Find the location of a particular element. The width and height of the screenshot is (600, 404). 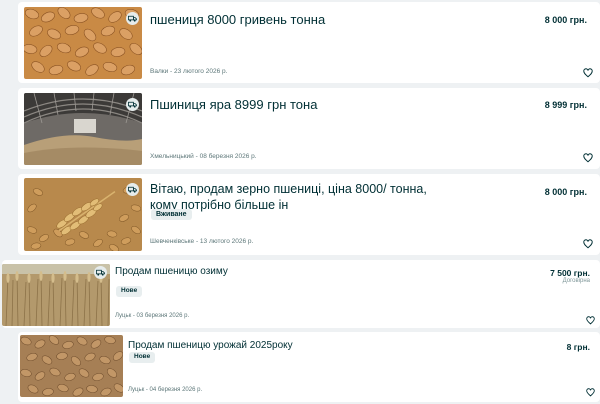

listing-title: Продам пшеницю урожай 2025року is located at coordinates (318, 346).